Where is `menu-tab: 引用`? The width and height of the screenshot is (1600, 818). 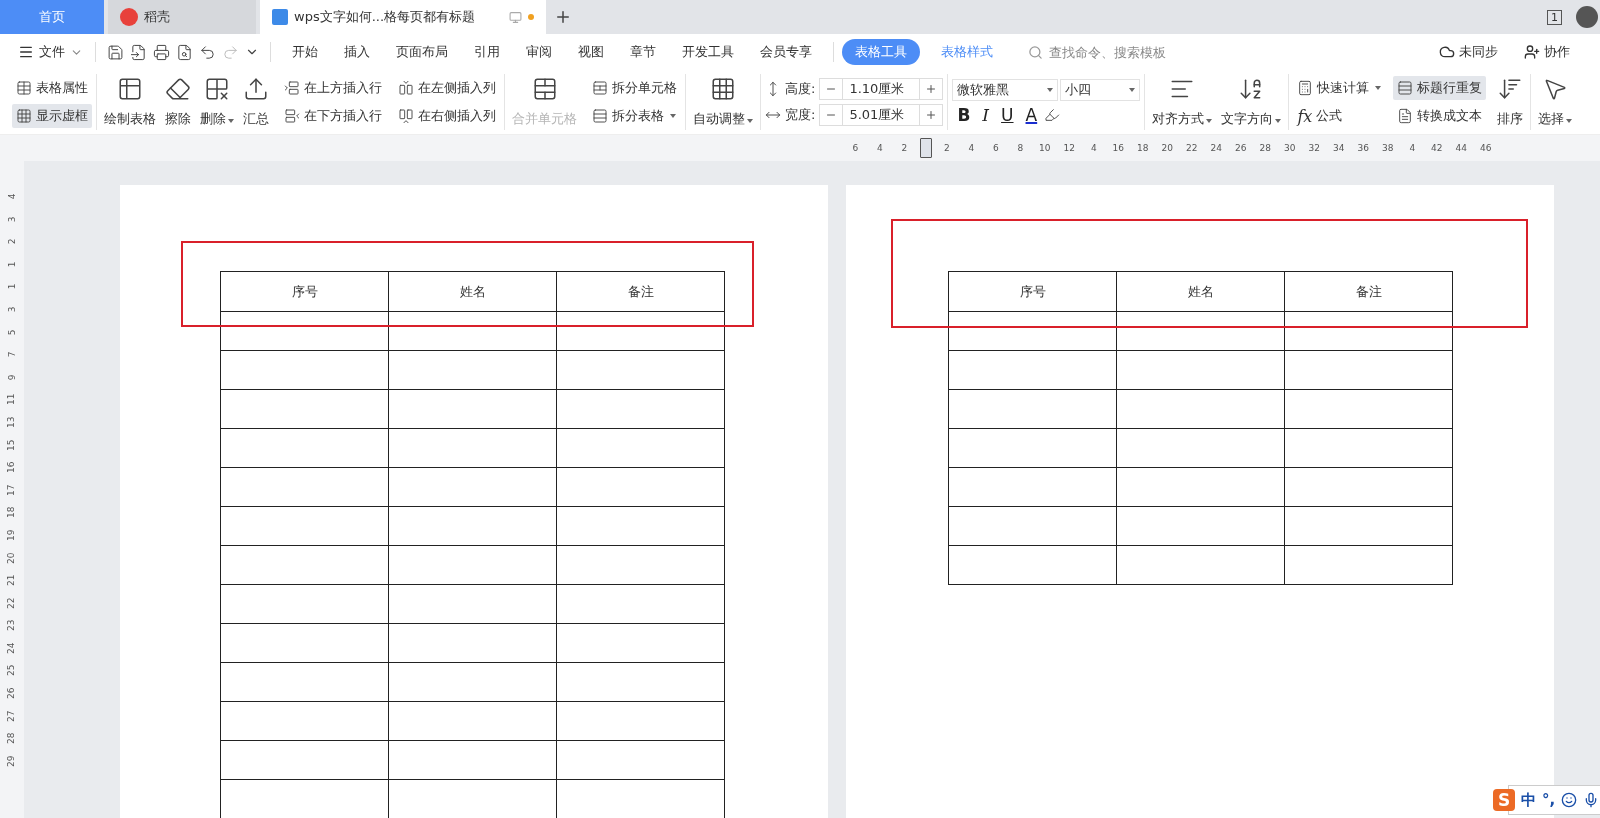 menu-tab: 引用 is located at coordinates (487, 52).